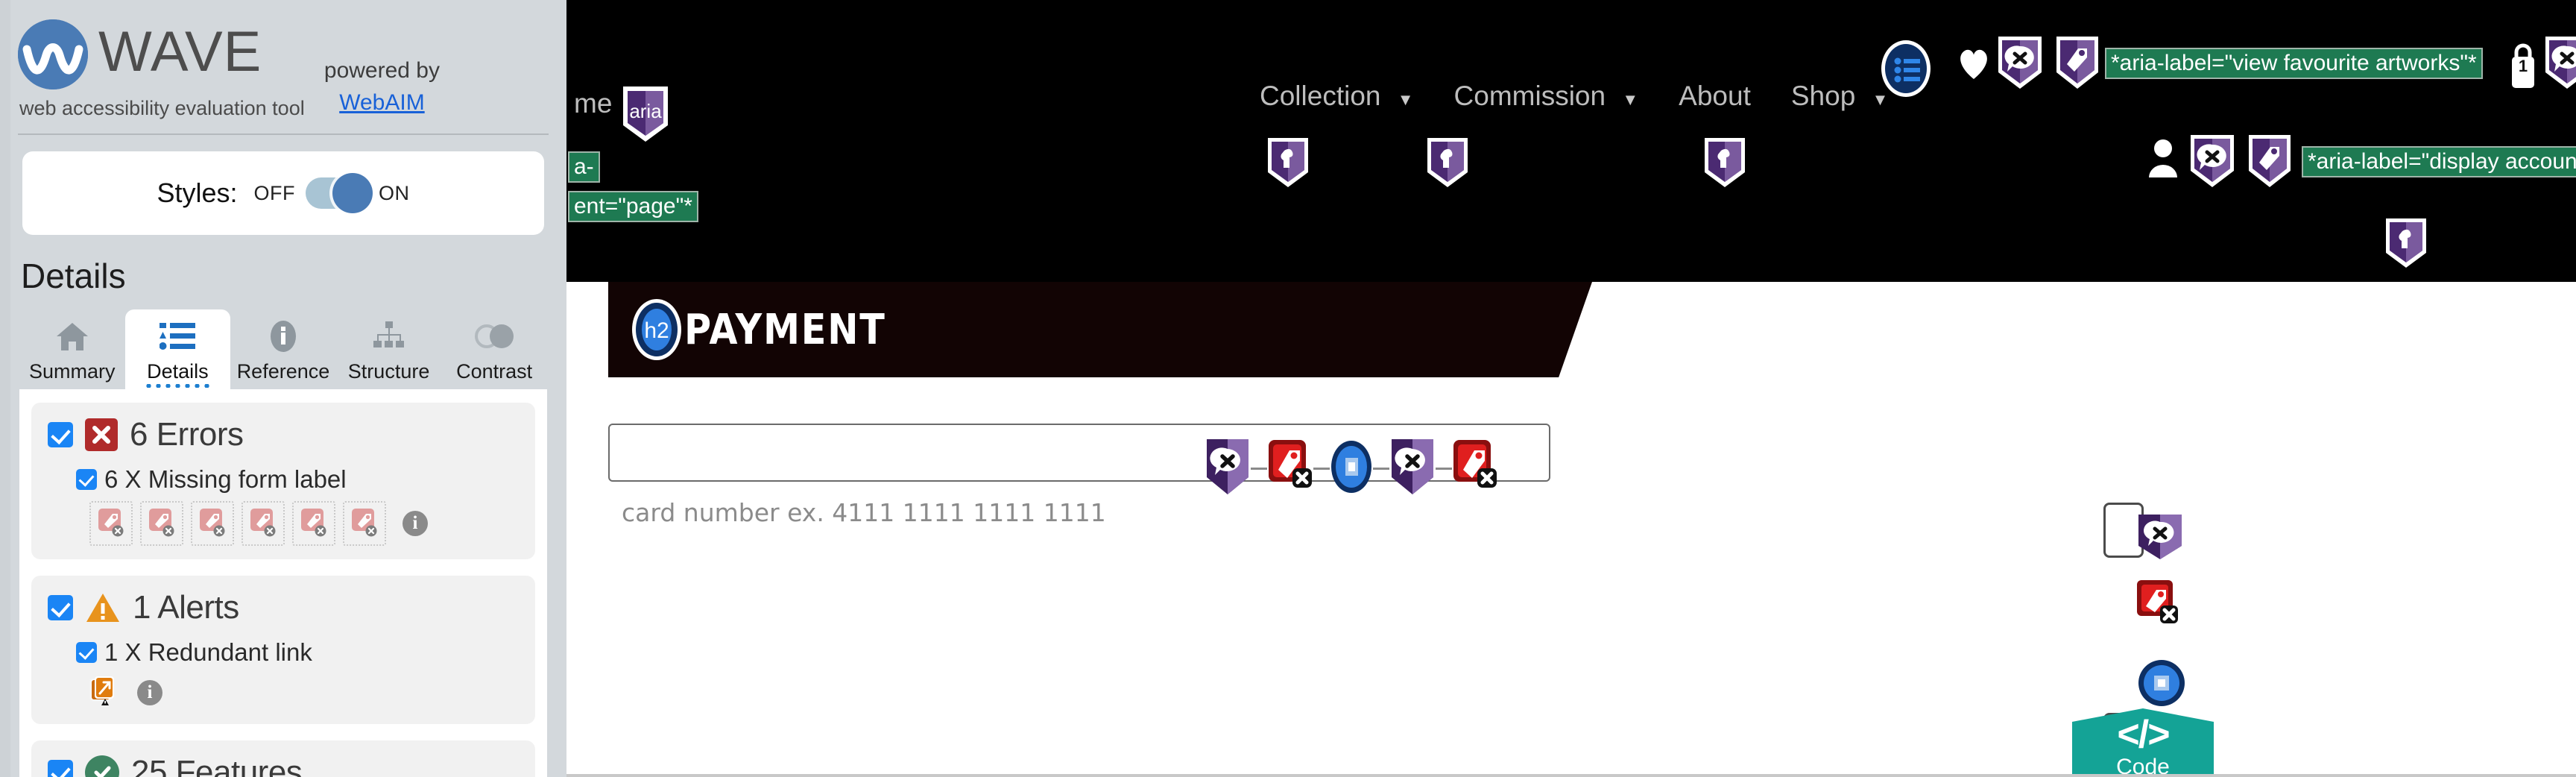  I want to click on alert-triangle-badge, so click(103, 607).